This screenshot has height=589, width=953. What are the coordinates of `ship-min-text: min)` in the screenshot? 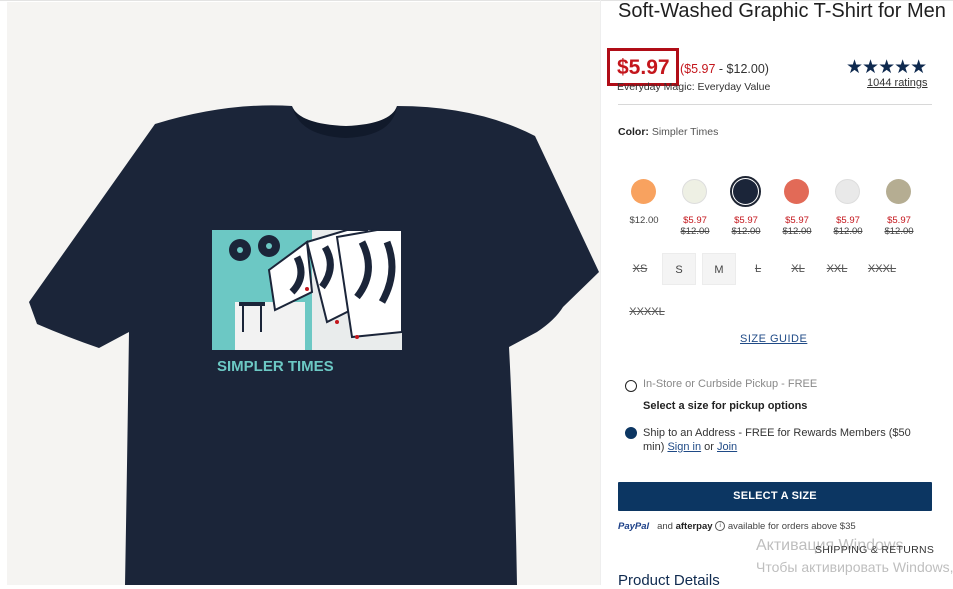 It's located at (654, 447).